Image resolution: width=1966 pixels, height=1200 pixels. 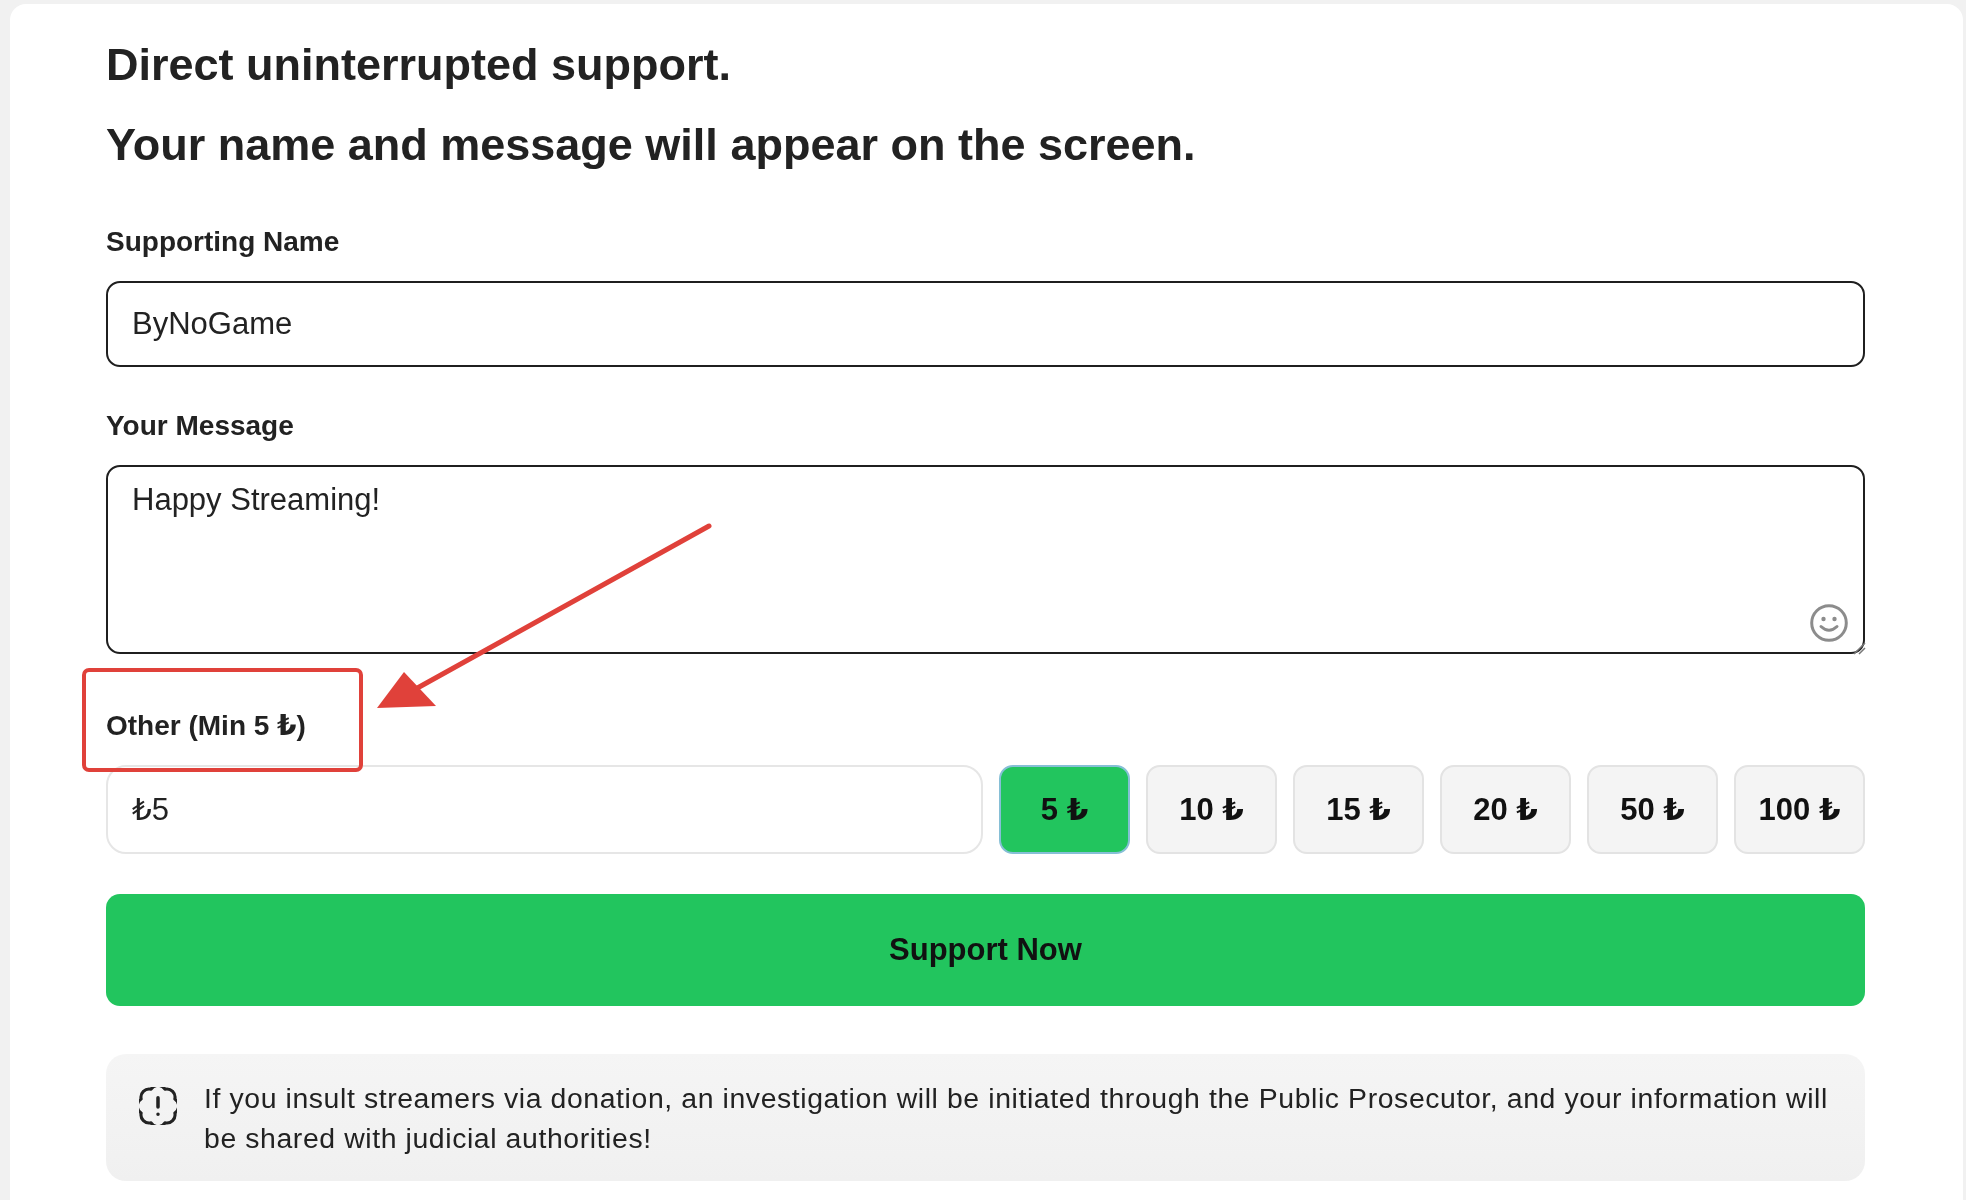 I want to click on amount-button: 15 ₺, so click(x=1358, y=809).